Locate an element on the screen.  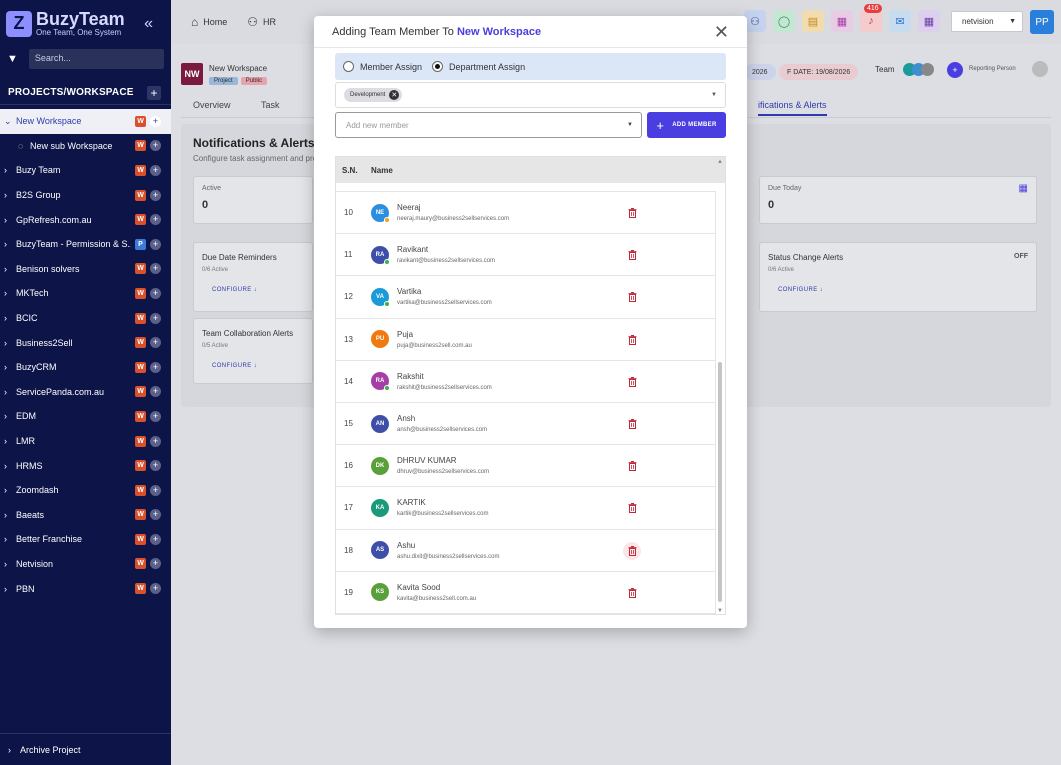
sidebar-item: › BuzyTeam - Permission & S... P + is located at coordinates (85, 244).